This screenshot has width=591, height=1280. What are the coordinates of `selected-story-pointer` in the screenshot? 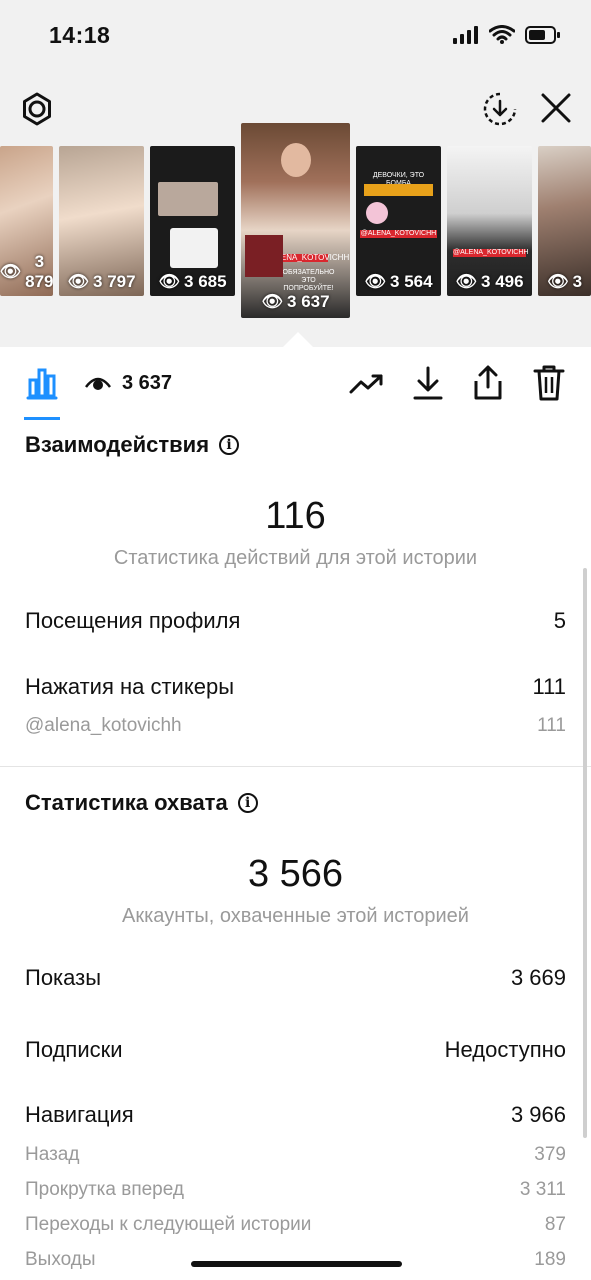 It's located at (298, 339).